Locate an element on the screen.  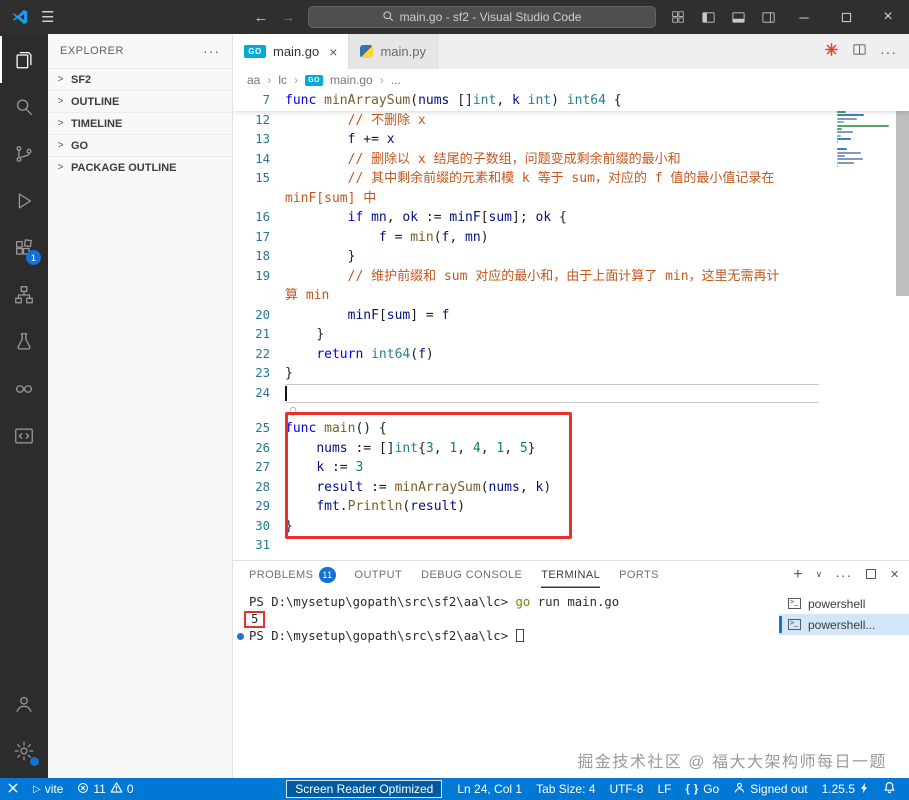
code-line: 28 result := minArraySum(nums, k) is located at coordinates (571, 488).